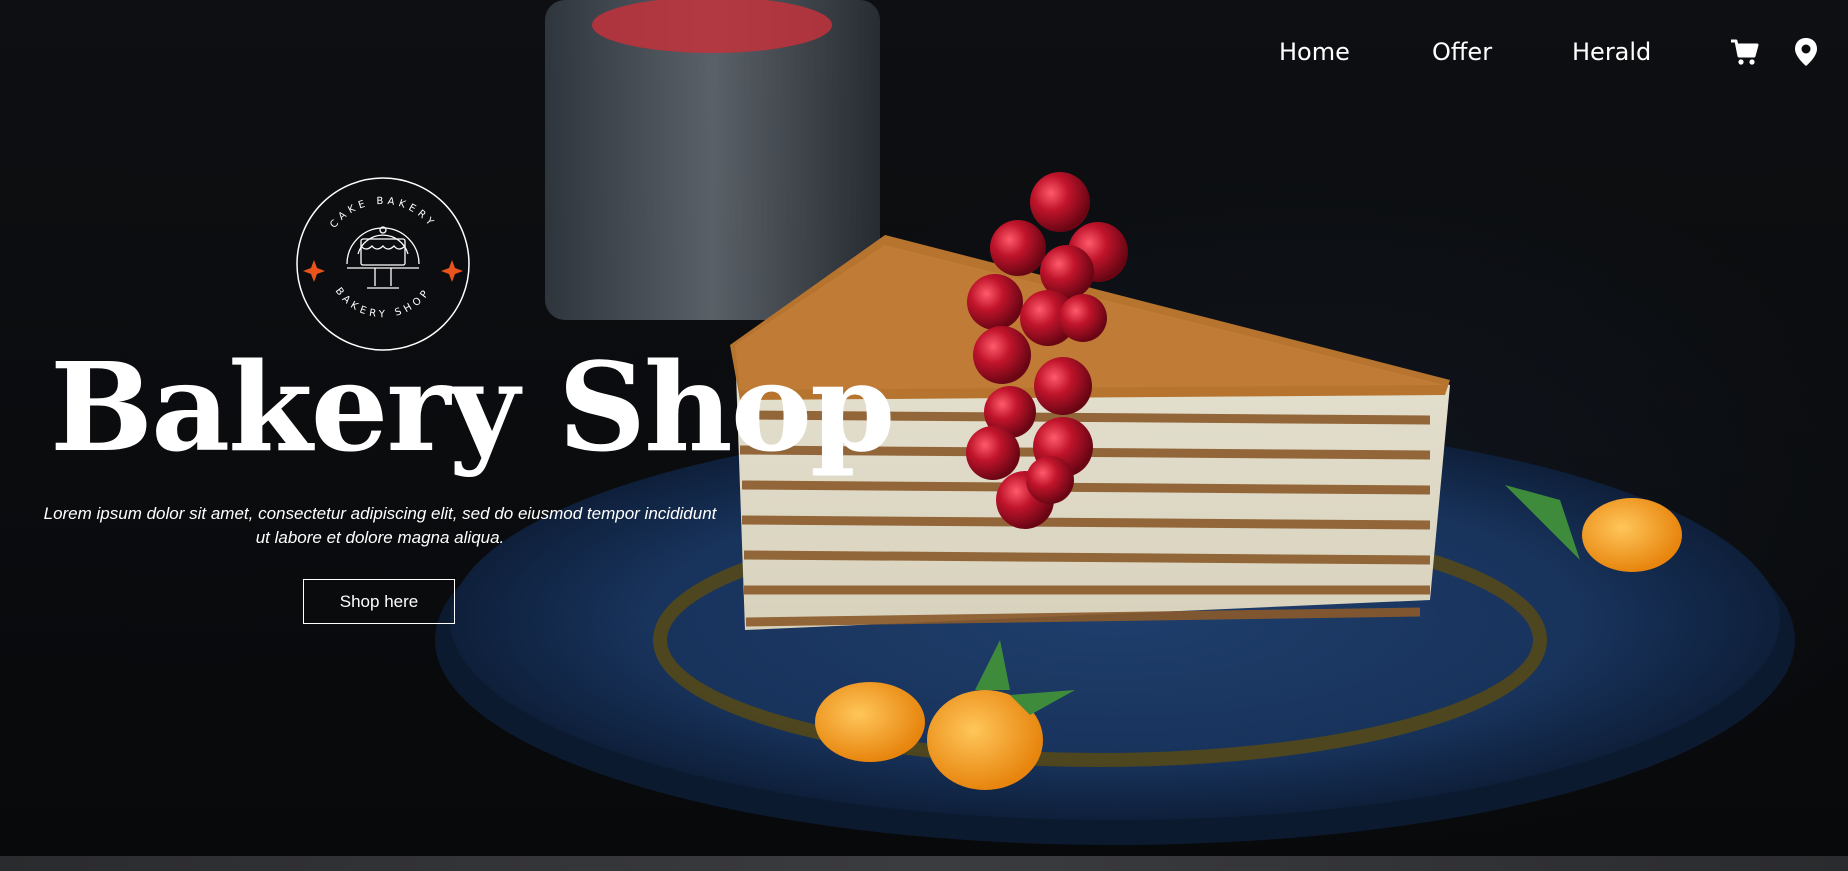  I want to click on shop-here-button: Shop here, so click(379, 601).